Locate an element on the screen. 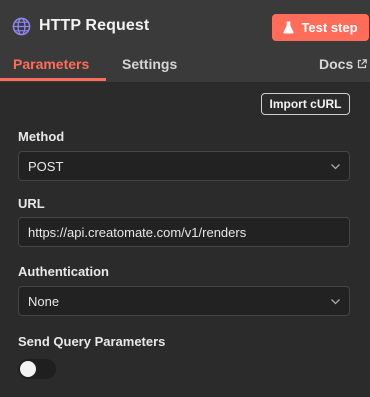 The image size is (370, 397). url-input: https://api.creatomate.com/v1/renders is located at coordinates (184, 232).